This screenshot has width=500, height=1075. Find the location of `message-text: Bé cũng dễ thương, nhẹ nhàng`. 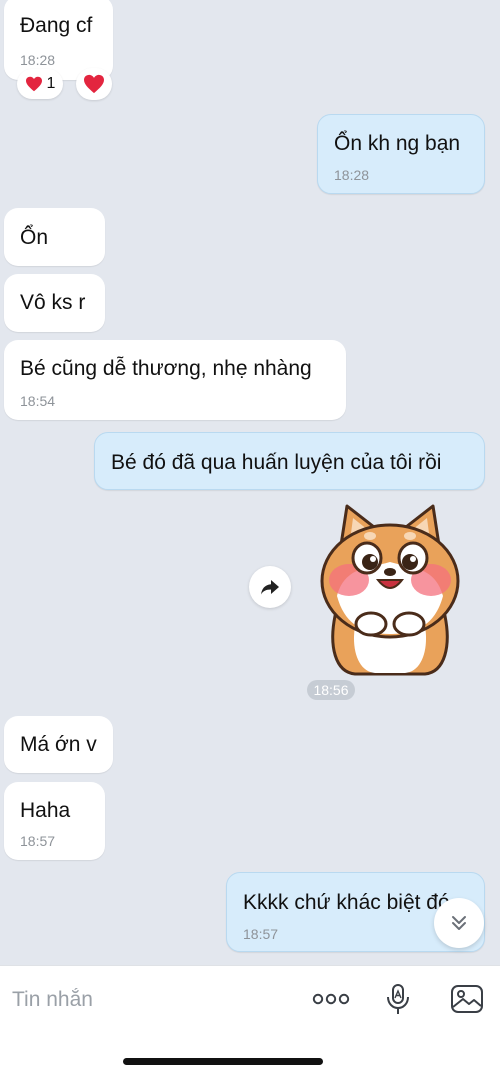

message-text: Bé cũng dễ thương, nhẹ nhàng is located at coordinates (166, 368).